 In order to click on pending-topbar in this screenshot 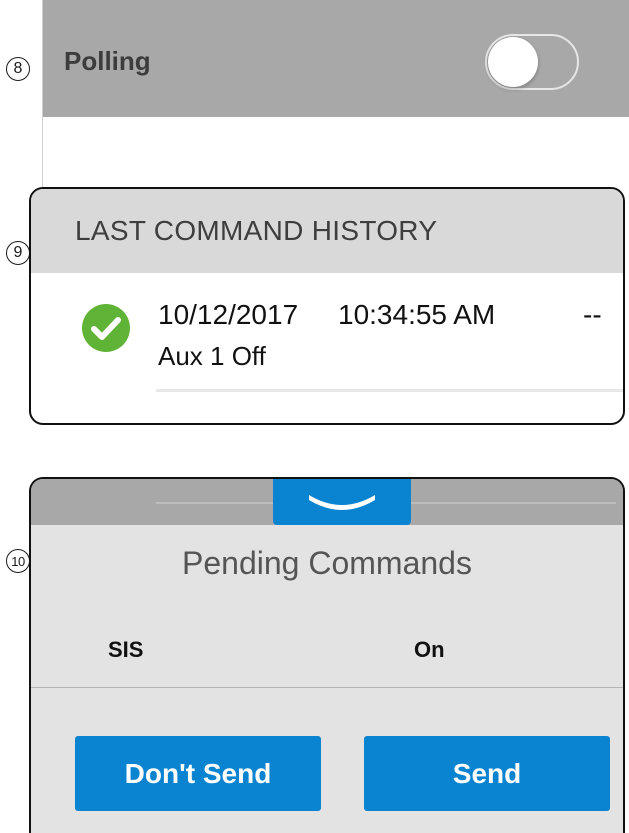, I will do `click(327, 502)`.